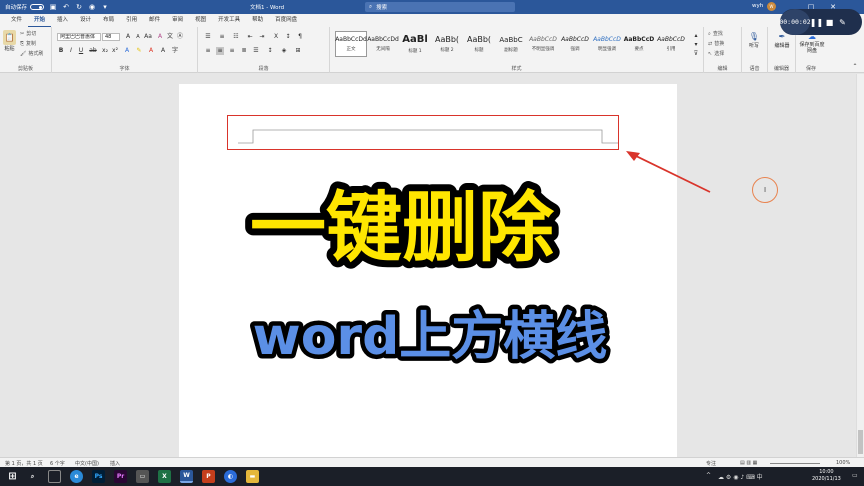  I want to click on styles-more-icon: ⊽, so click(696, 54).